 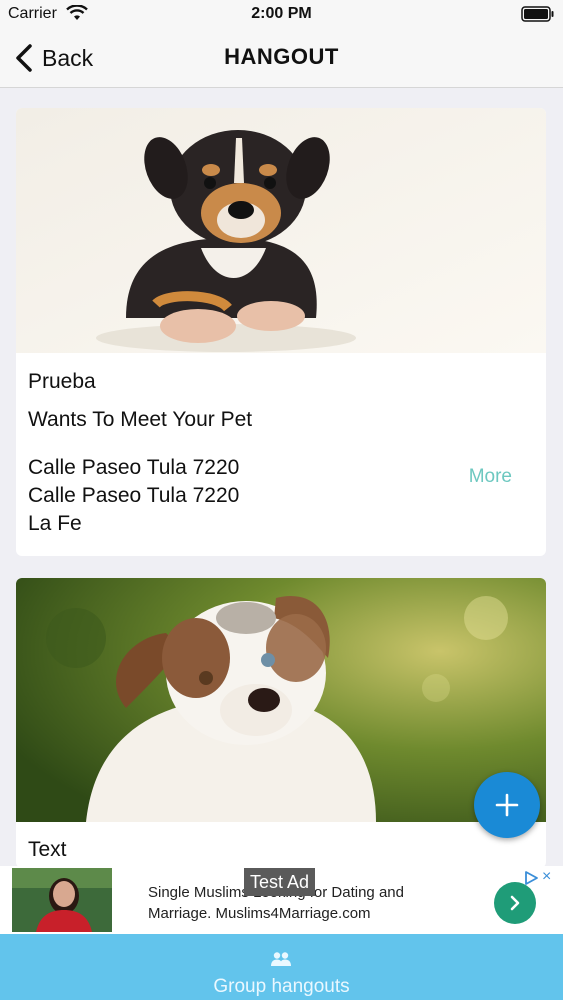 I want to click on group-hangouts-label: Group hangouts, so click(x=281, y=986).